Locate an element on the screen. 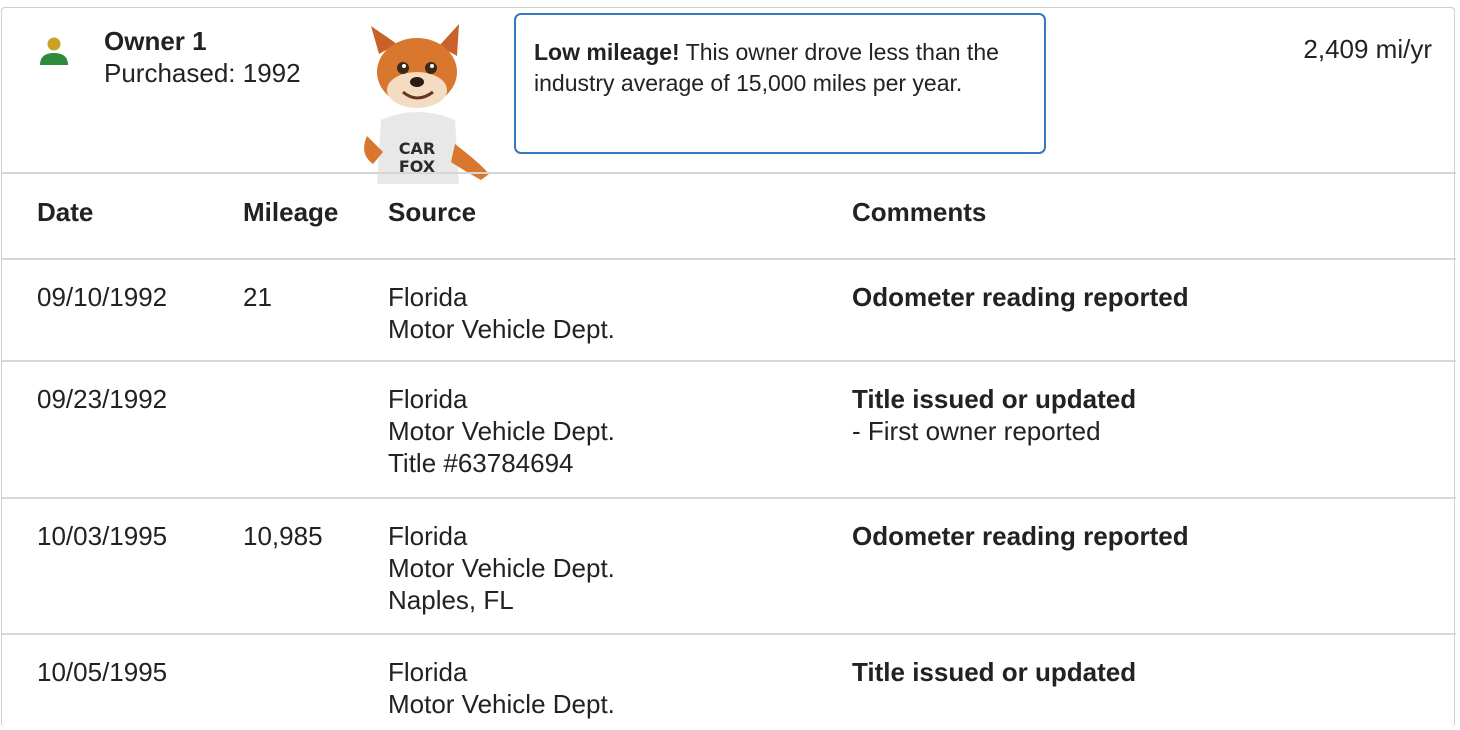 This screenshot has height=730, width=1460. column-header-comments: Comments is located at coordinates (919, 212).